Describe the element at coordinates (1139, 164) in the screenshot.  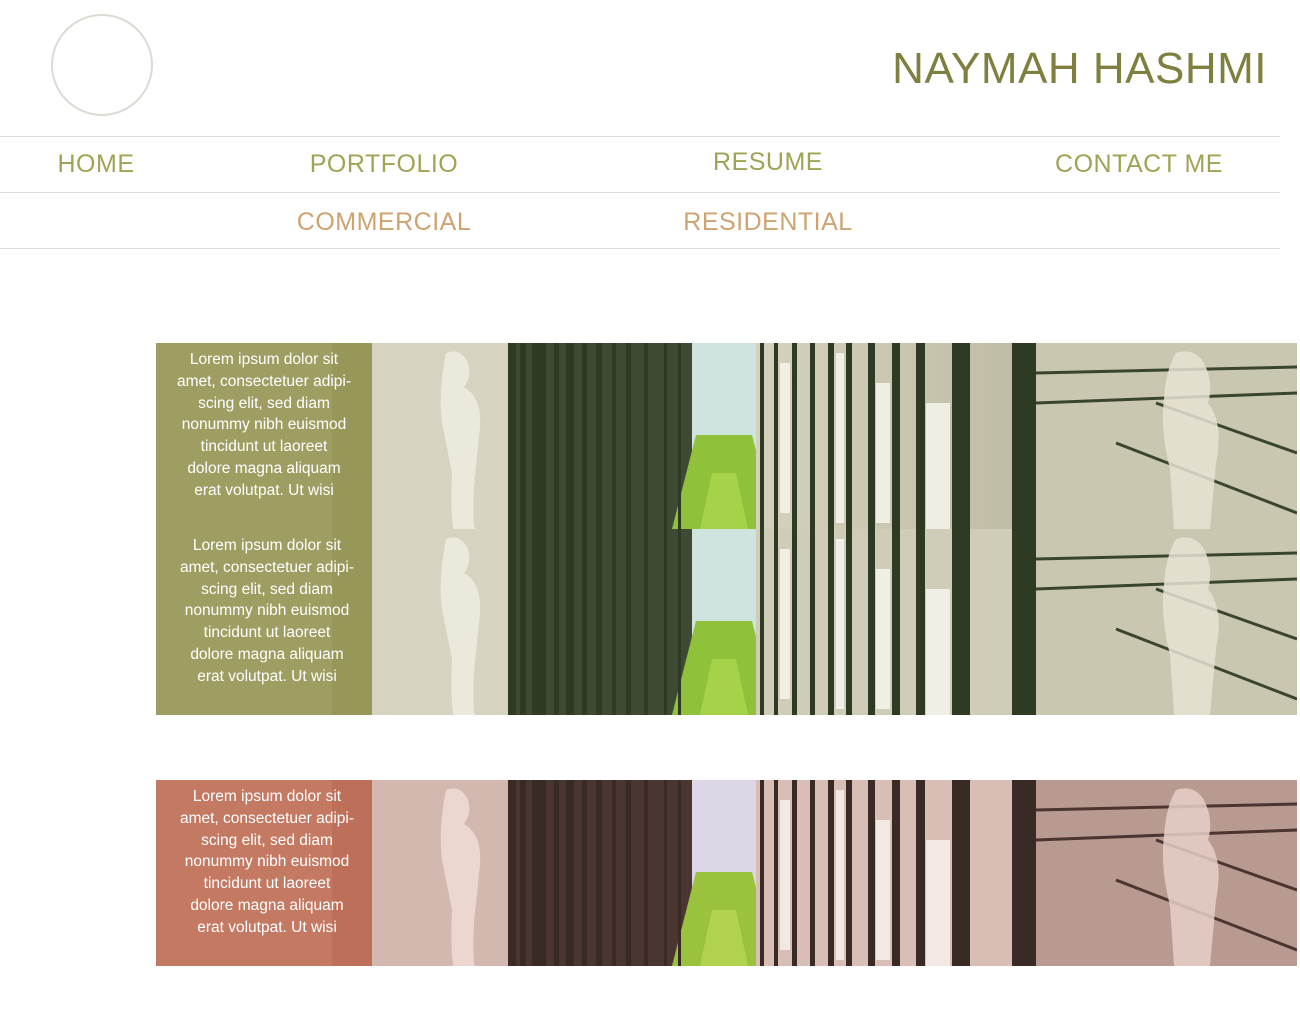
I see `nav-contact: CONTACT ME` at that location.